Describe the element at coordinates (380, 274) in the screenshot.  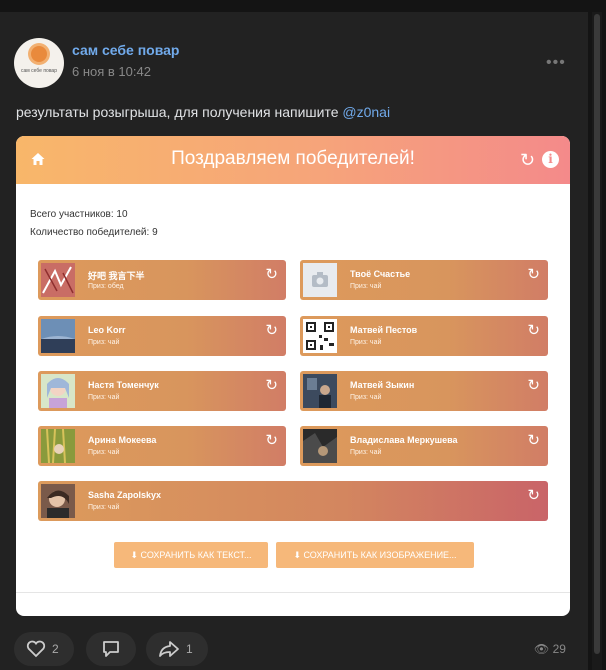
I see `winner-name: Твоё Счастье` at that location.